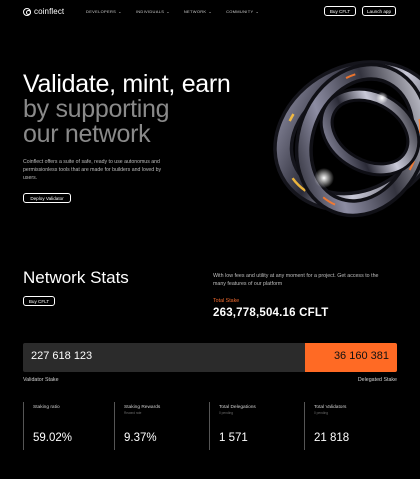  What do you see at coordinates (361, 356) in the screenshot?
I see `delegated-stake-value: 36 160 381` at bounding box center [361, 356].